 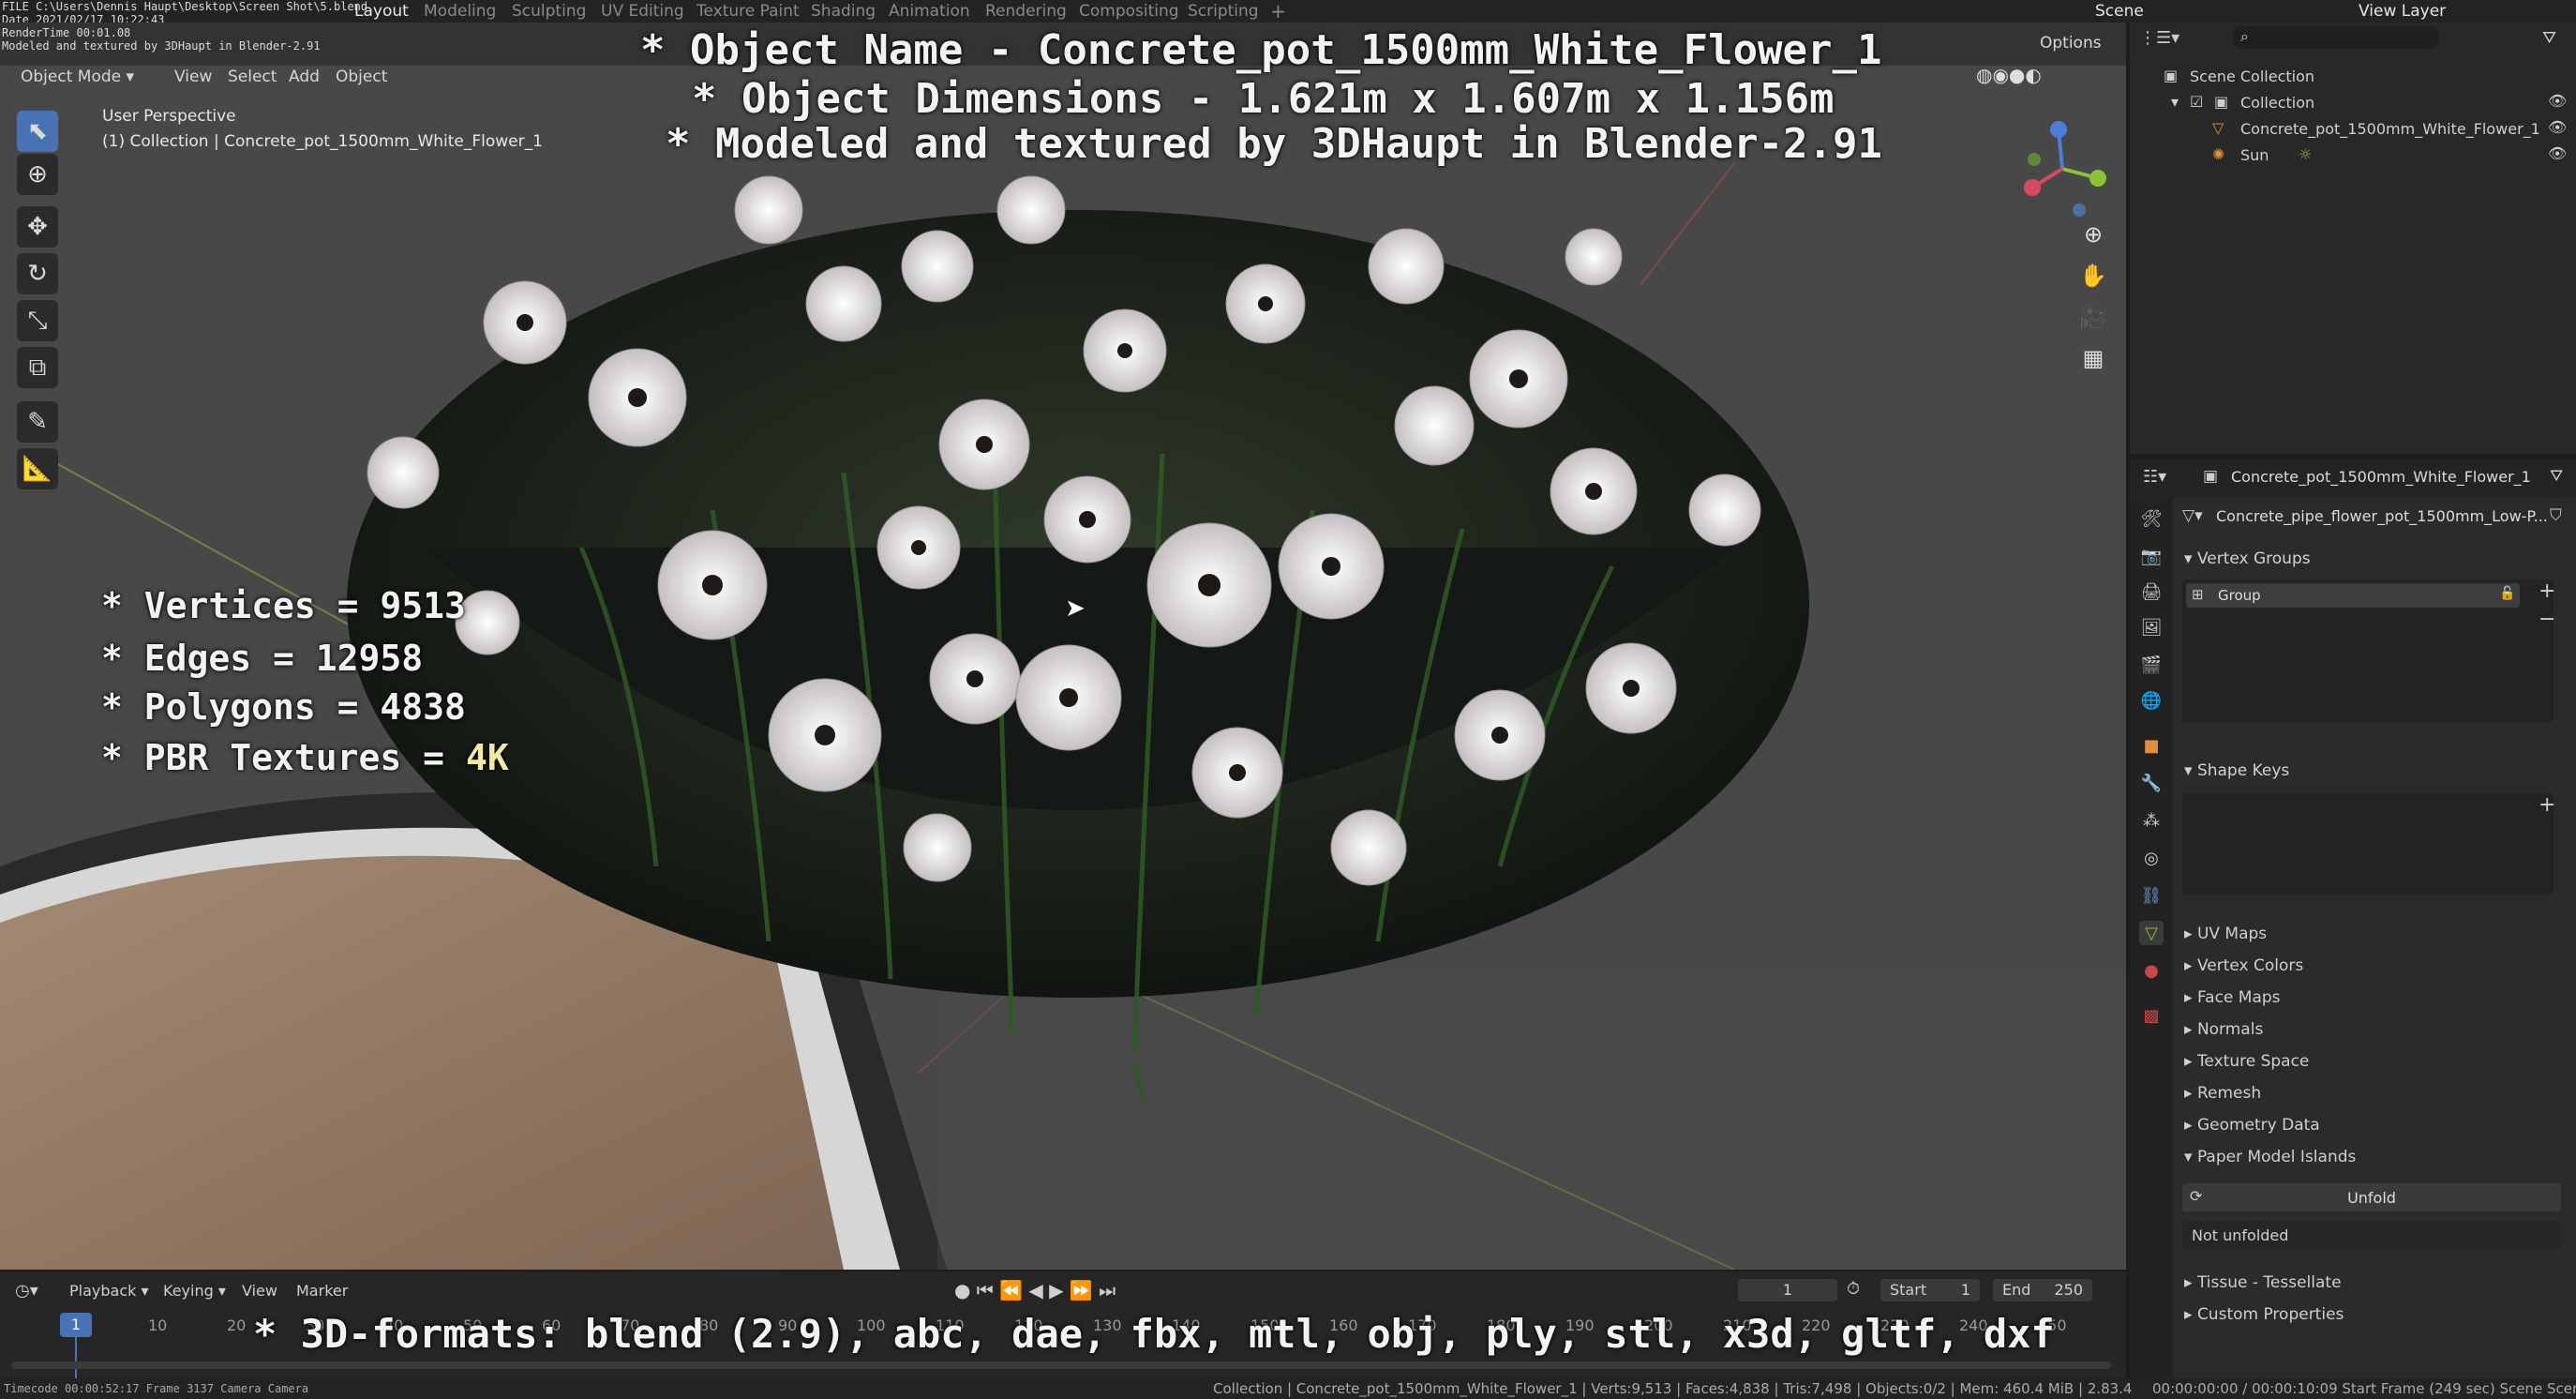 What do you see at coordinates (237, 1325) in the screenshot?
I see `frame-tick-label: 20` at bounding box center [237, 1325].